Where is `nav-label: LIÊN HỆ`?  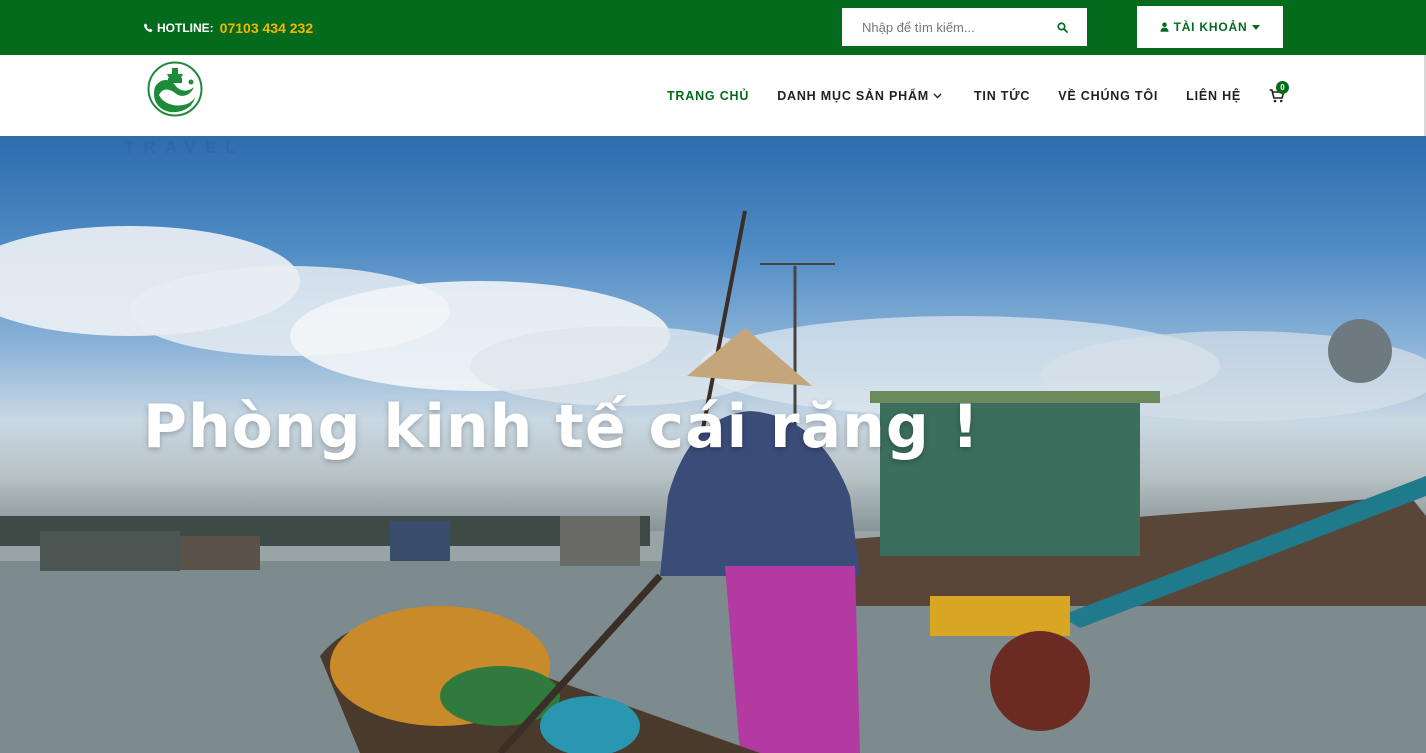 nav-label: LIÊN HỆ is located at coordinates (1214, 96).